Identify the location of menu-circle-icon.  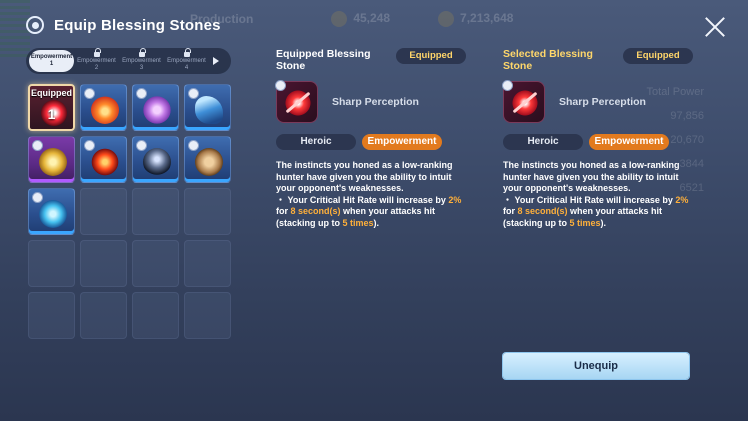
(35, 25).